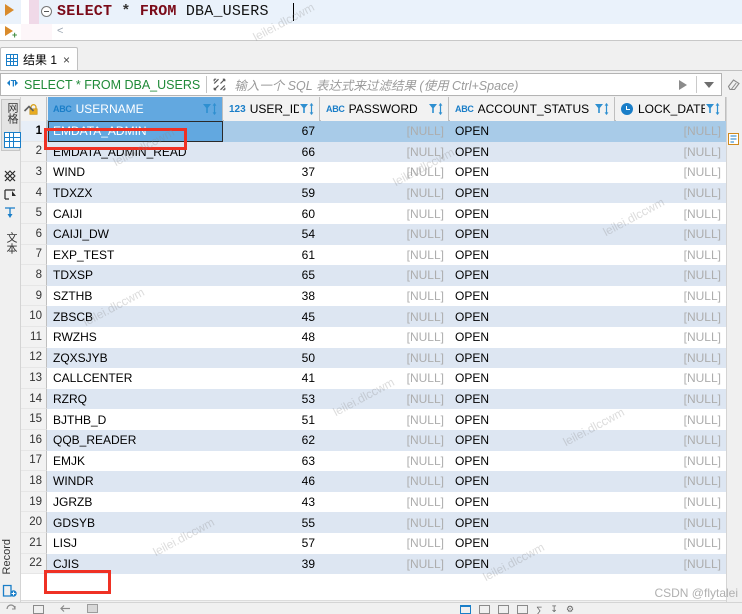  Describe the element at coordinates (385, 109) in the screenshot. I see `column-header-password: ABC PASSWORD` at that location.